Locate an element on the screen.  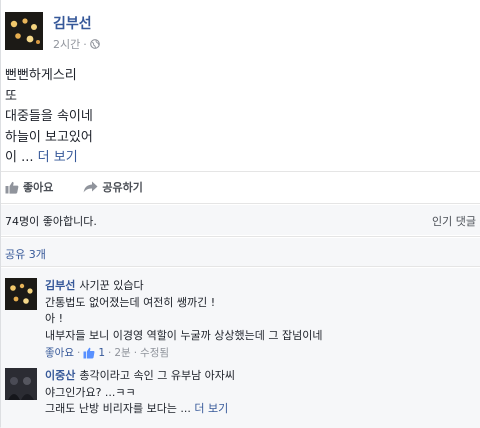
comment-like-count: 1 is located at coordinates (101, 353).